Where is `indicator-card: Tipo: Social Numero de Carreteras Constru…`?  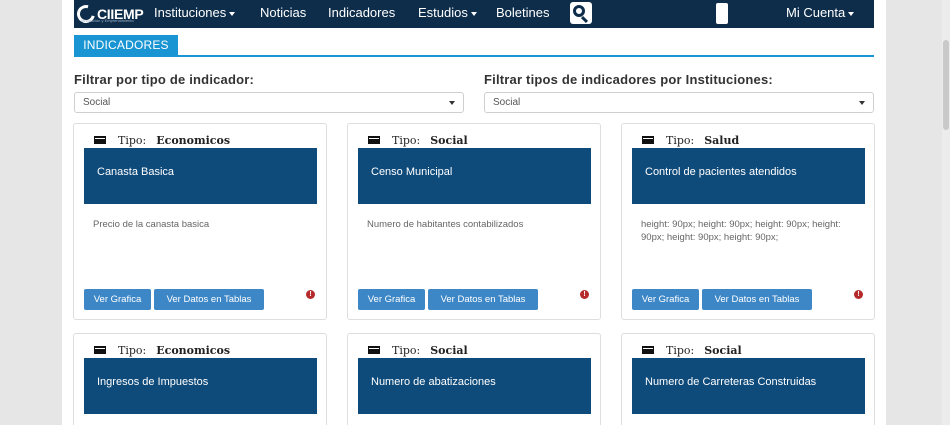
indicator-card: Tipo: Social Numero de Carreteras Constru… is located at coordinates (748, 379).